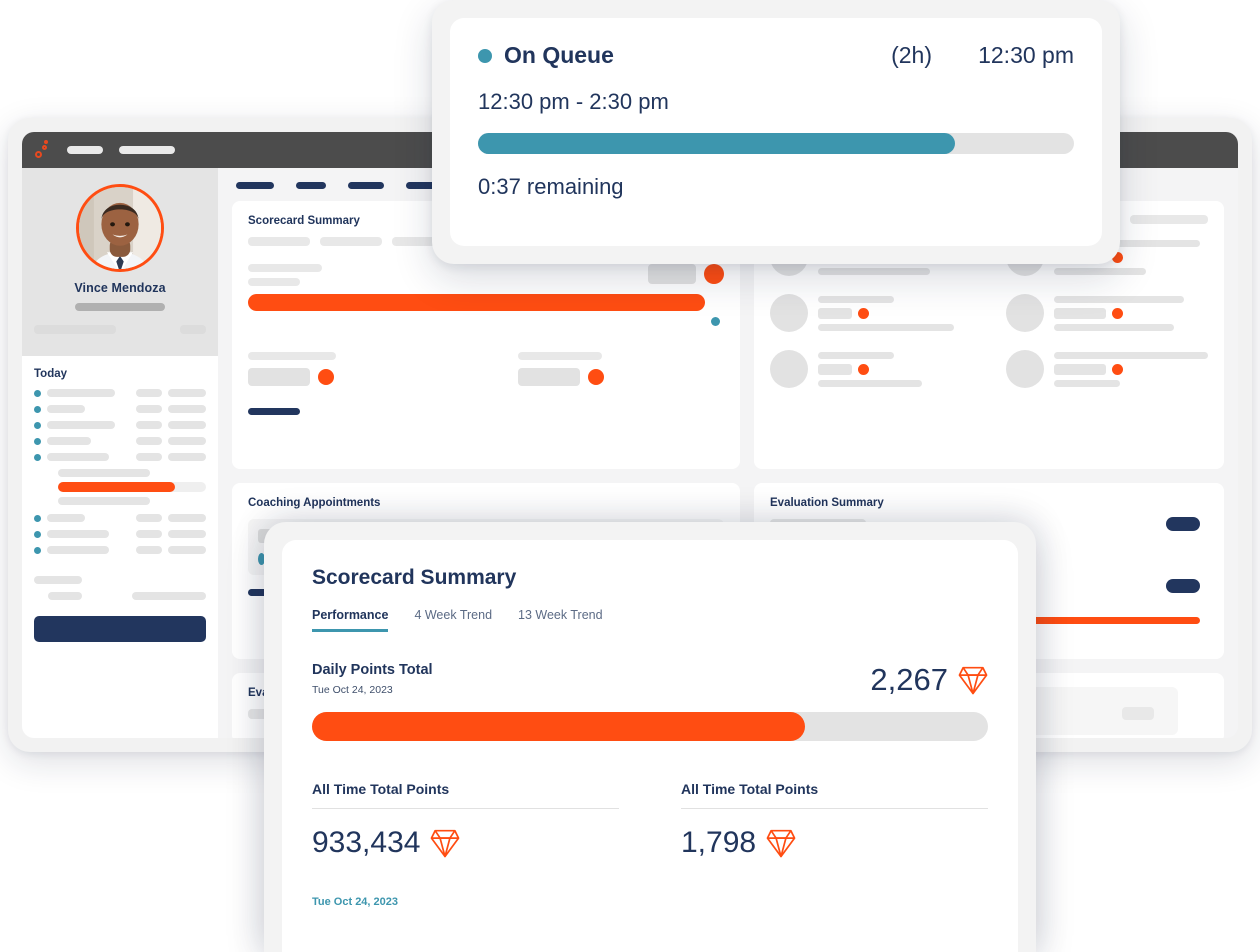  I want to click on page-title: Scorecard Summary, so click(414, 577).